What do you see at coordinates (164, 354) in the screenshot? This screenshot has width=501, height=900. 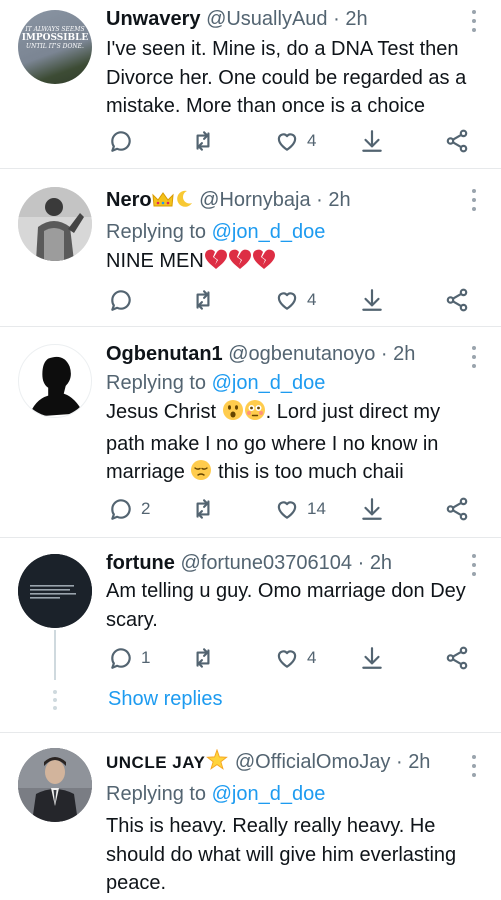 I see `display-name: Ogbenutan1` at bounding box center [164, 354].